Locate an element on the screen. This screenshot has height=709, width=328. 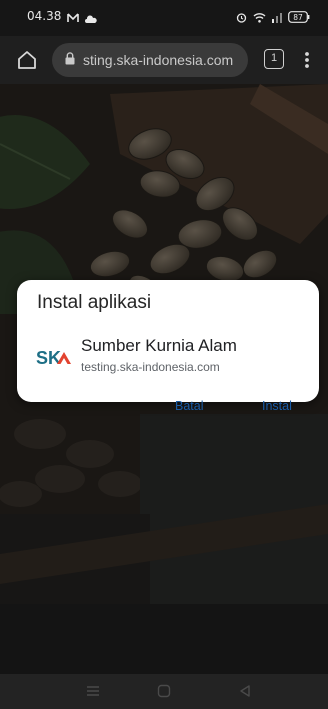
address-bar: sting.ska-indonesia.com is located at coordinates (150, 60).